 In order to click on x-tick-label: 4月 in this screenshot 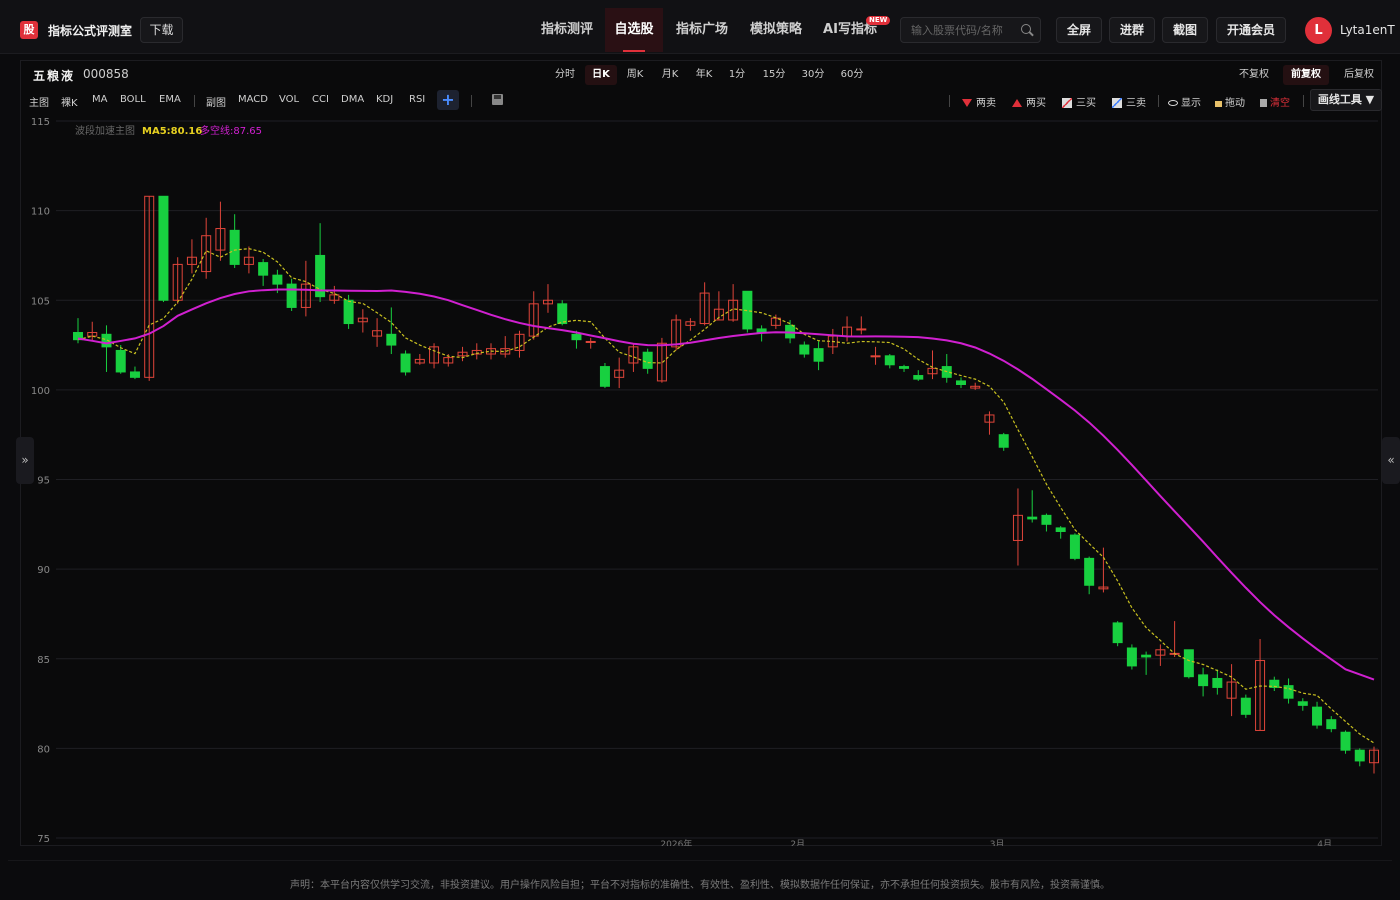, I will do `click(1324, 842)`.